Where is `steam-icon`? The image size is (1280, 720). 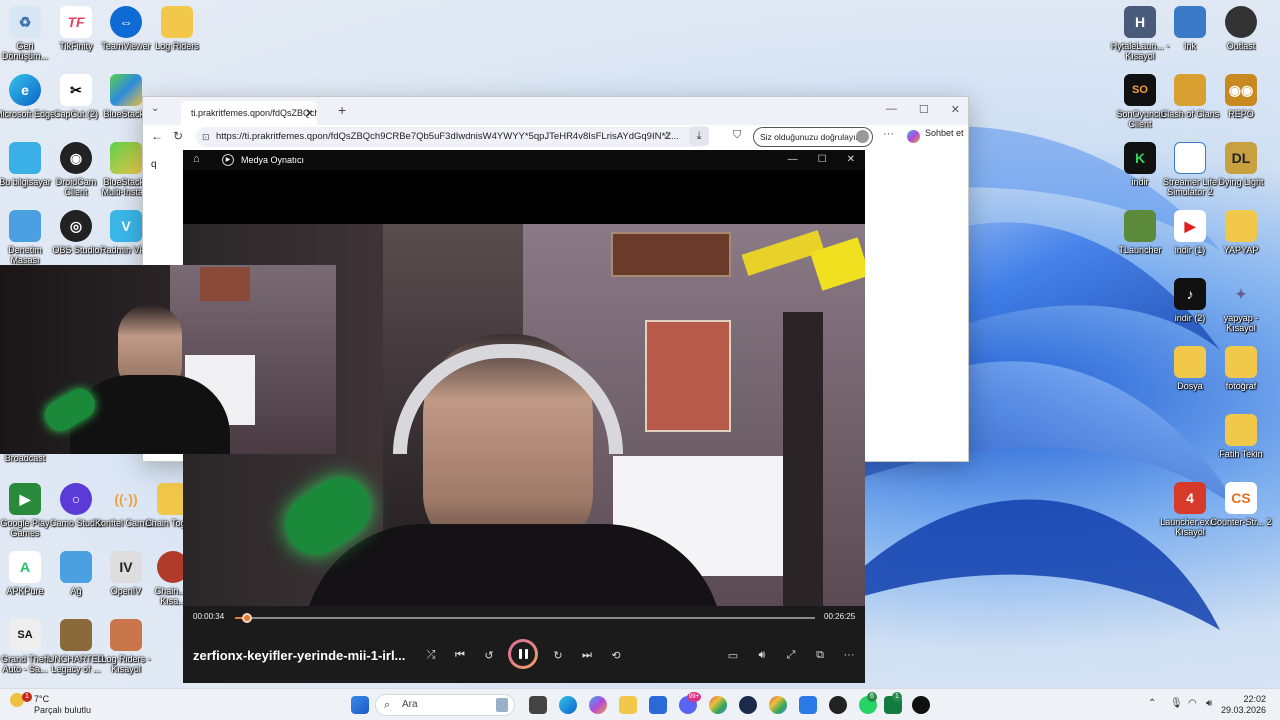
steam-icon is located at coordinates (748, 705).